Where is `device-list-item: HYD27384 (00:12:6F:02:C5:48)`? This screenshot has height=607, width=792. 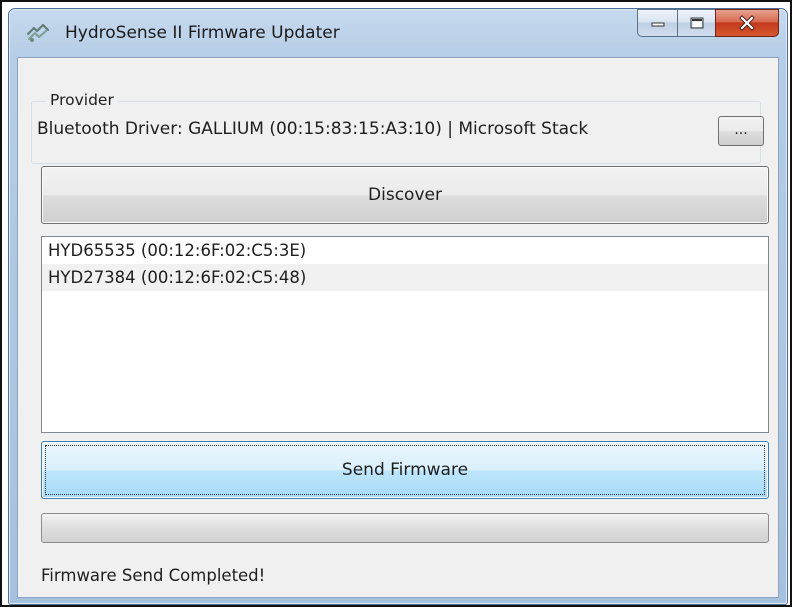
device-list-item: HYD27384 (00:12:6F:02:C5:48) is located at coordinates (405, 277).